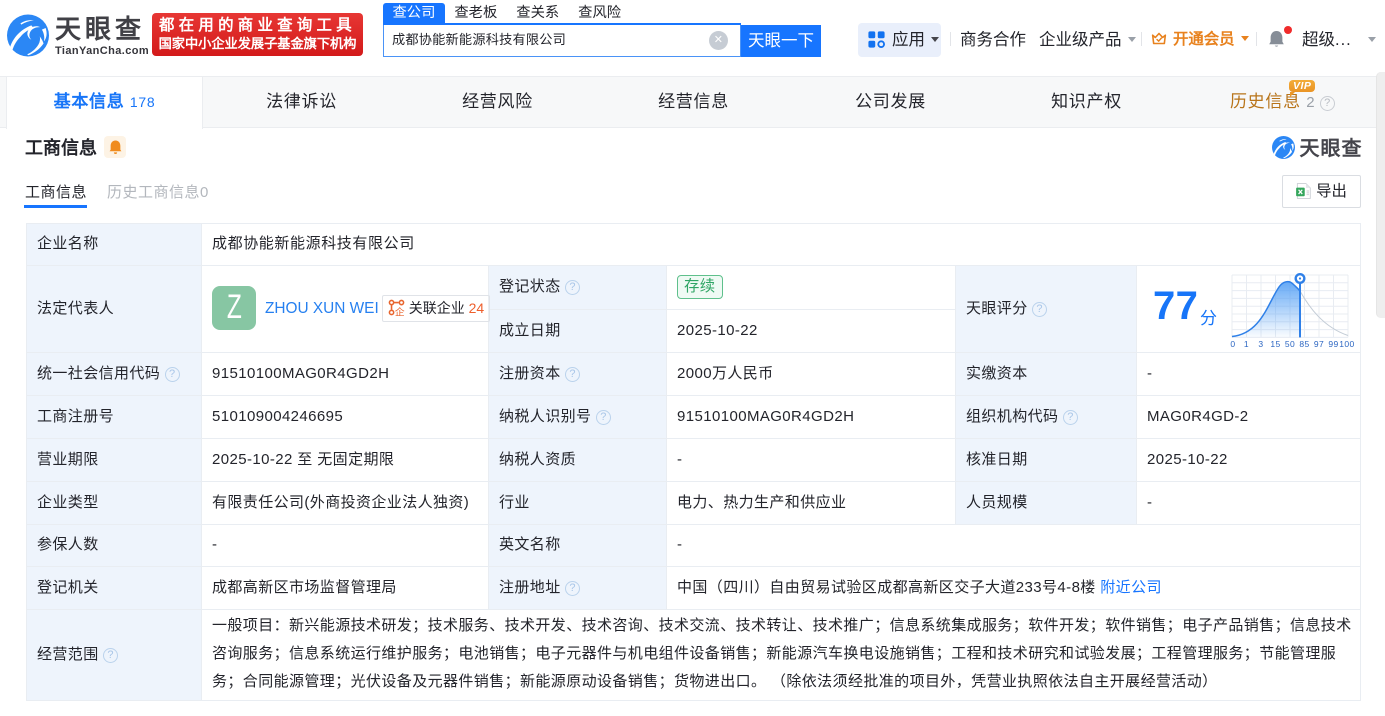  Describe the element at coordinates (1232, 344) in the screenshot. I see `svg-text: 0` at that location.